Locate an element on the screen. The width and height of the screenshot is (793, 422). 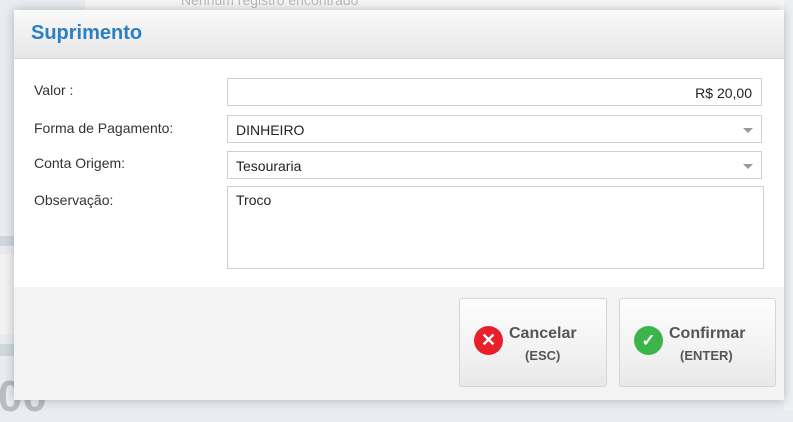
confirm-shortcut-label: (ENTER) is located at coordinates (706, 355).